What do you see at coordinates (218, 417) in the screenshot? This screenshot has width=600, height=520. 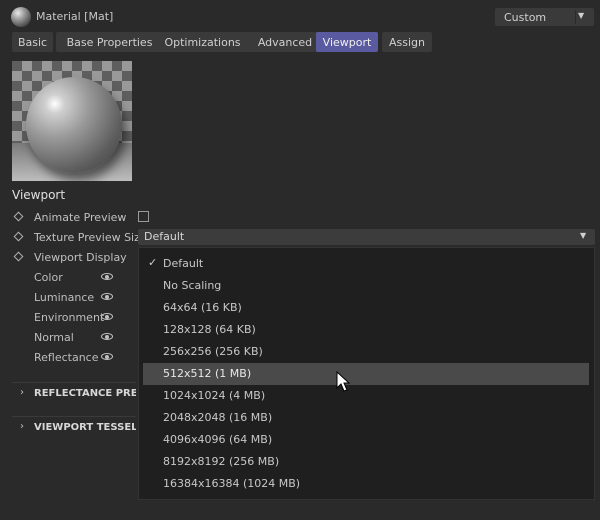 I see `dropdown-option-label: 2048x2048 (16 MB)` at bounding box center [218, 417].